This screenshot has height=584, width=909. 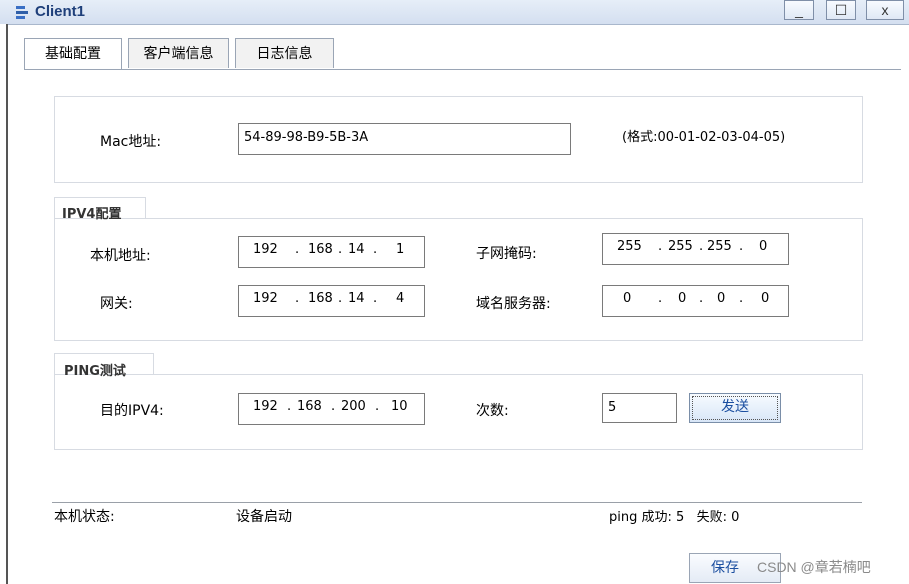 What do you see at coordinates (132, 411) in the screenshot?
I see `target-ipv4-label: 目的IPV4:` at bounding box center [132, 411].